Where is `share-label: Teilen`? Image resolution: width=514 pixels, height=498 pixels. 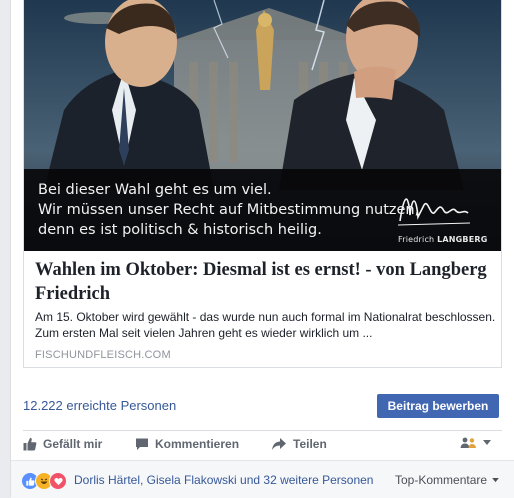 share-label: Teilen is located at coordinates (310, 444).